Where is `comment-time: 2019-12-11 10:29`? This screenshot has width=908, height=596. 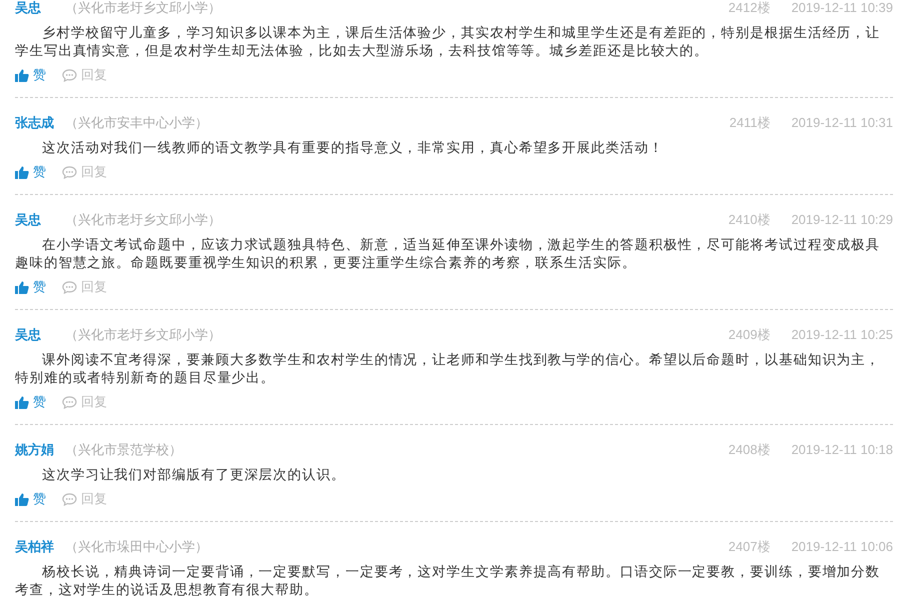 comment-time: 2019-12-11 10:29 is located at coordinates (842, 220).